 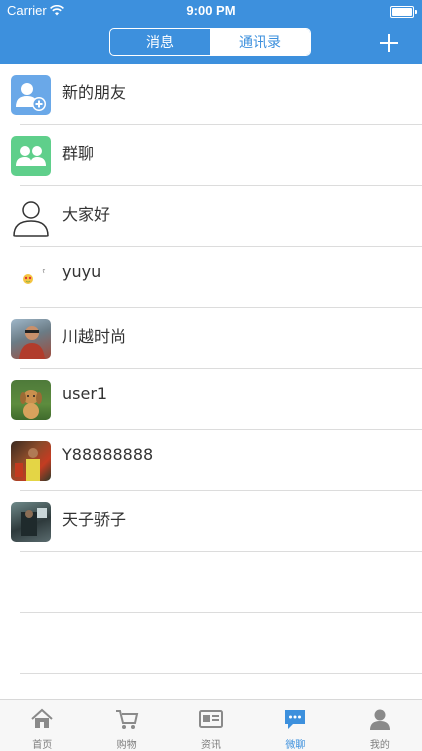 I want to click on tab-shopping: 购物, so click(x=126, y=725).